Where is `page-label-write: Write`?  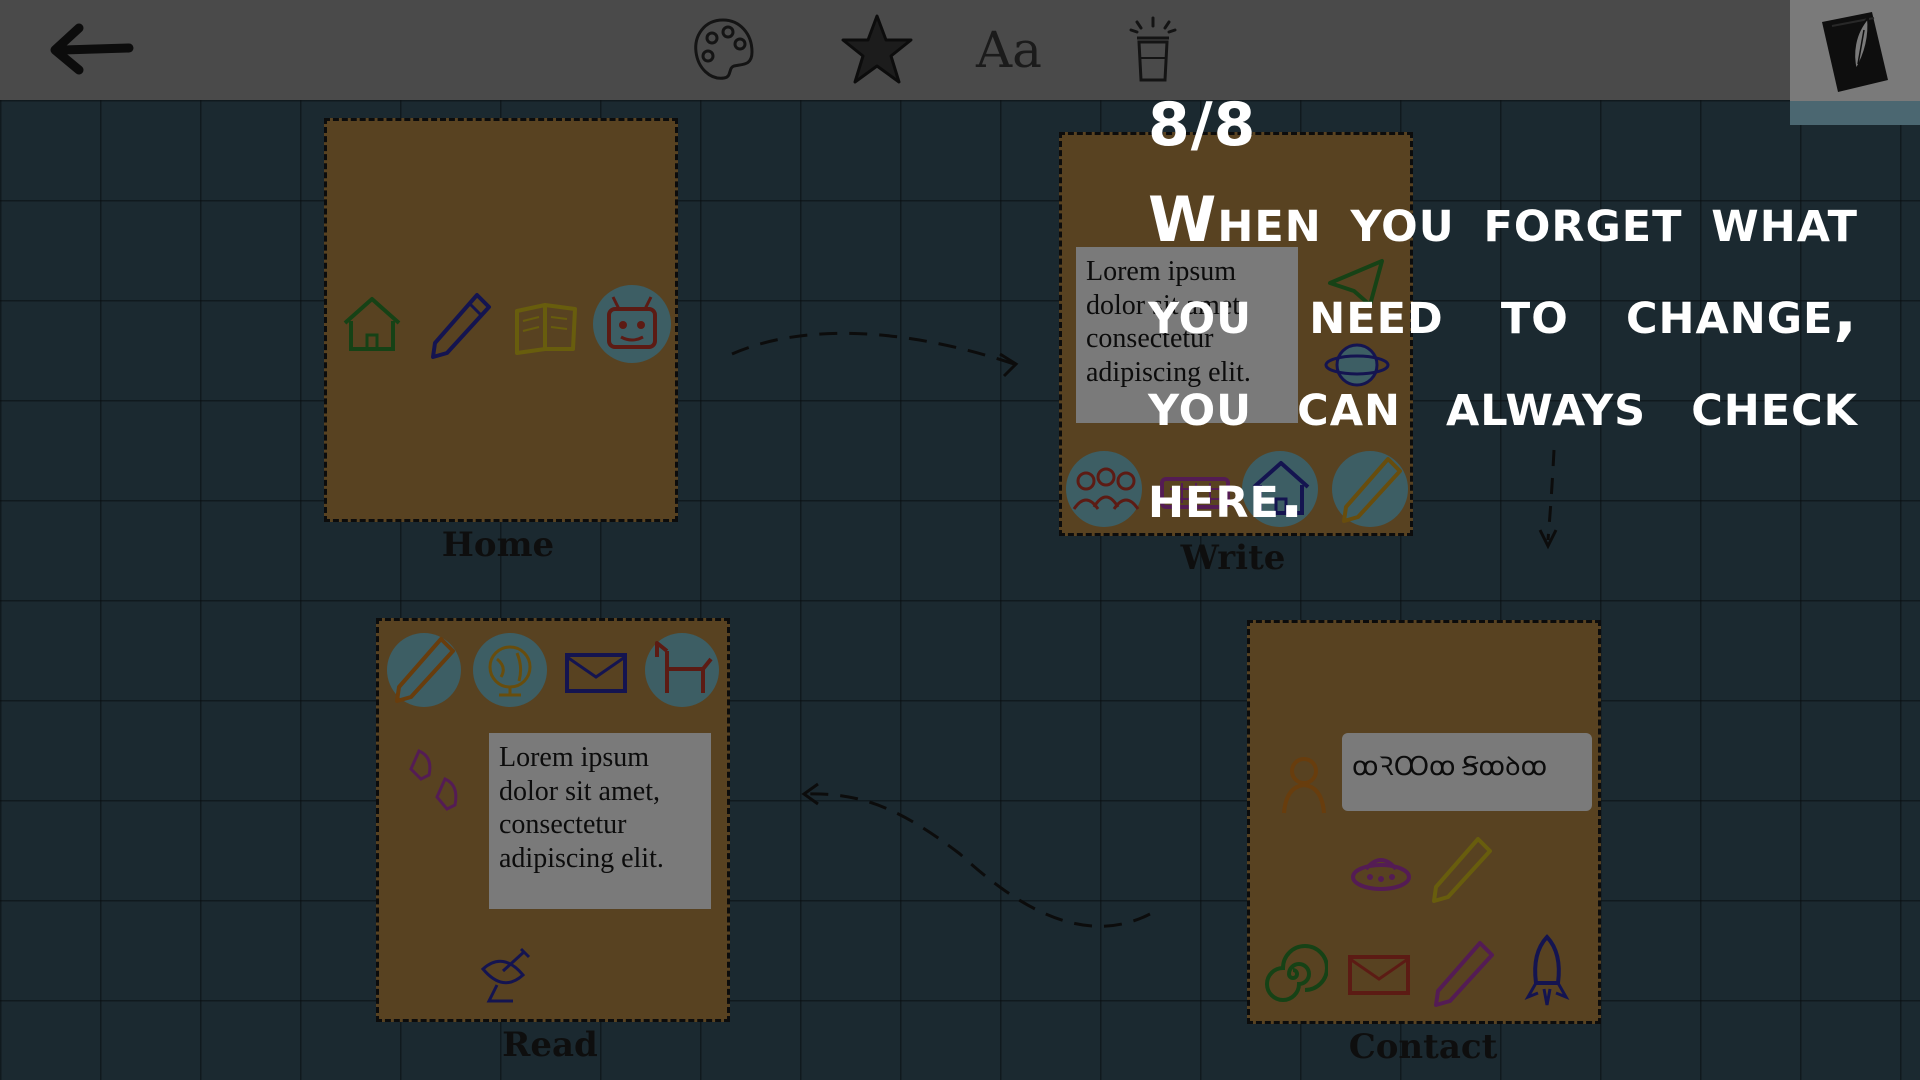
page-label-write: Write is located at coordinates (1233, 558).